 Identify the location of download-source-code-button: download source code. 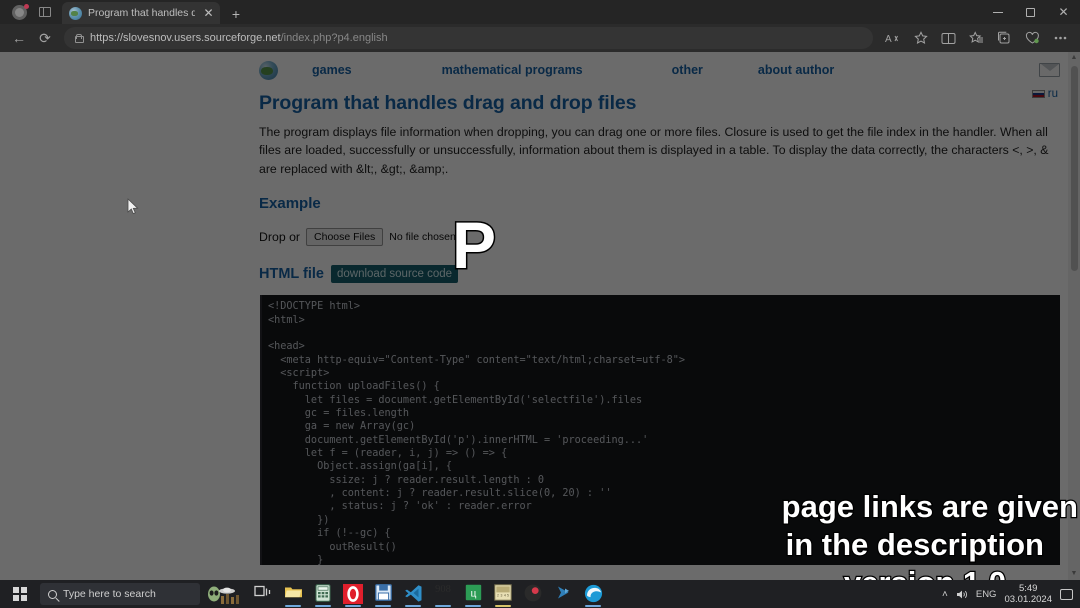
(394, 274).